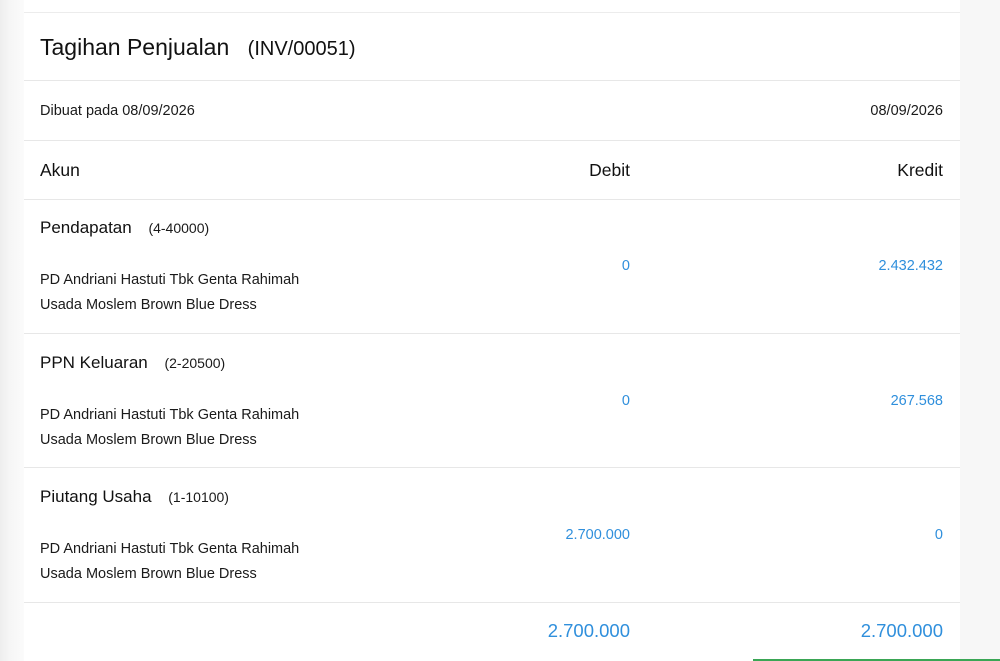 This screenshot has height=661, width=1000. What do you see at coordinates (195, 363) in the screenshot?
I see `entry-account-code: (2-20500)` at bounding box center [195, 363].